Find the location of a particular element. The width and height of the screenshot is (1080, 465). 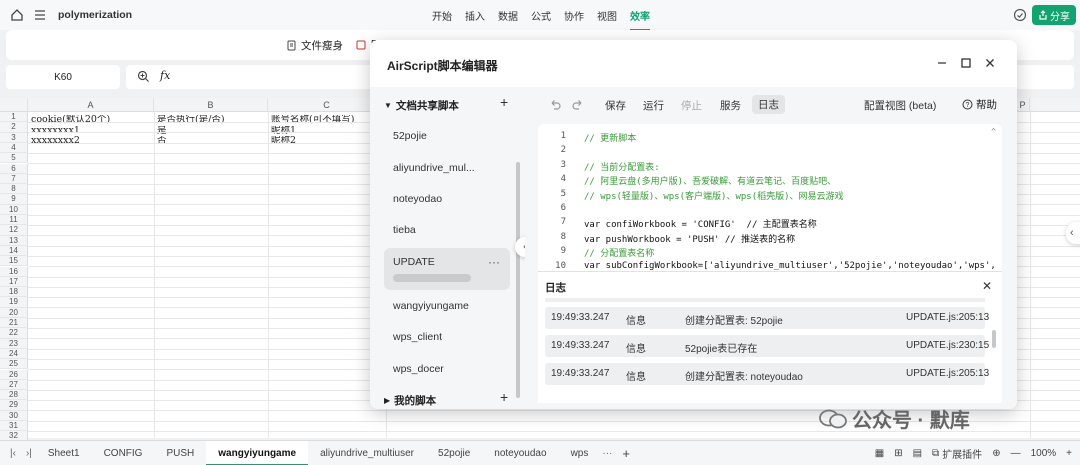

zoom-in-button: + is located at coordinates (1069, 453).